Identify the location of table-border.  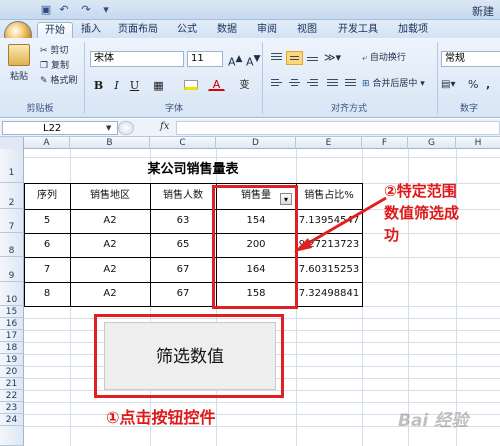
(193, 183).